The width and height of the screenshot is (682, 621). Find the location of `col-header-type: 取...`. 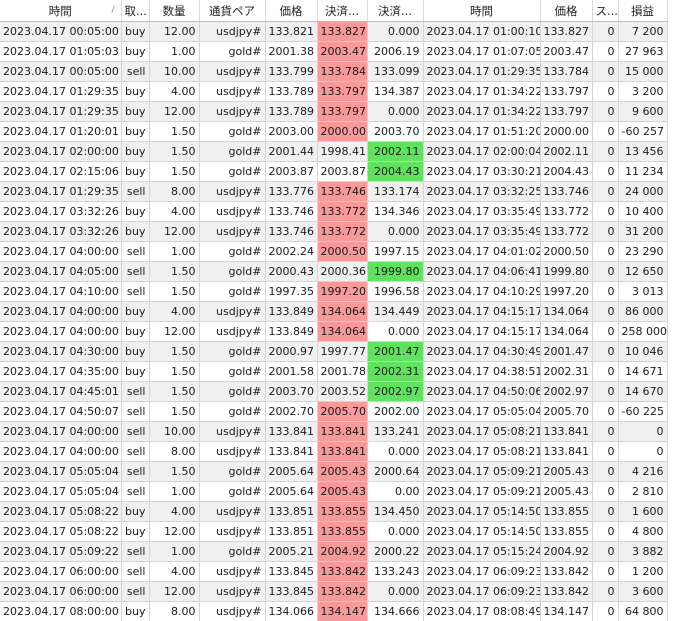

col-header-type: 取... is located at coordinates (135, 11).